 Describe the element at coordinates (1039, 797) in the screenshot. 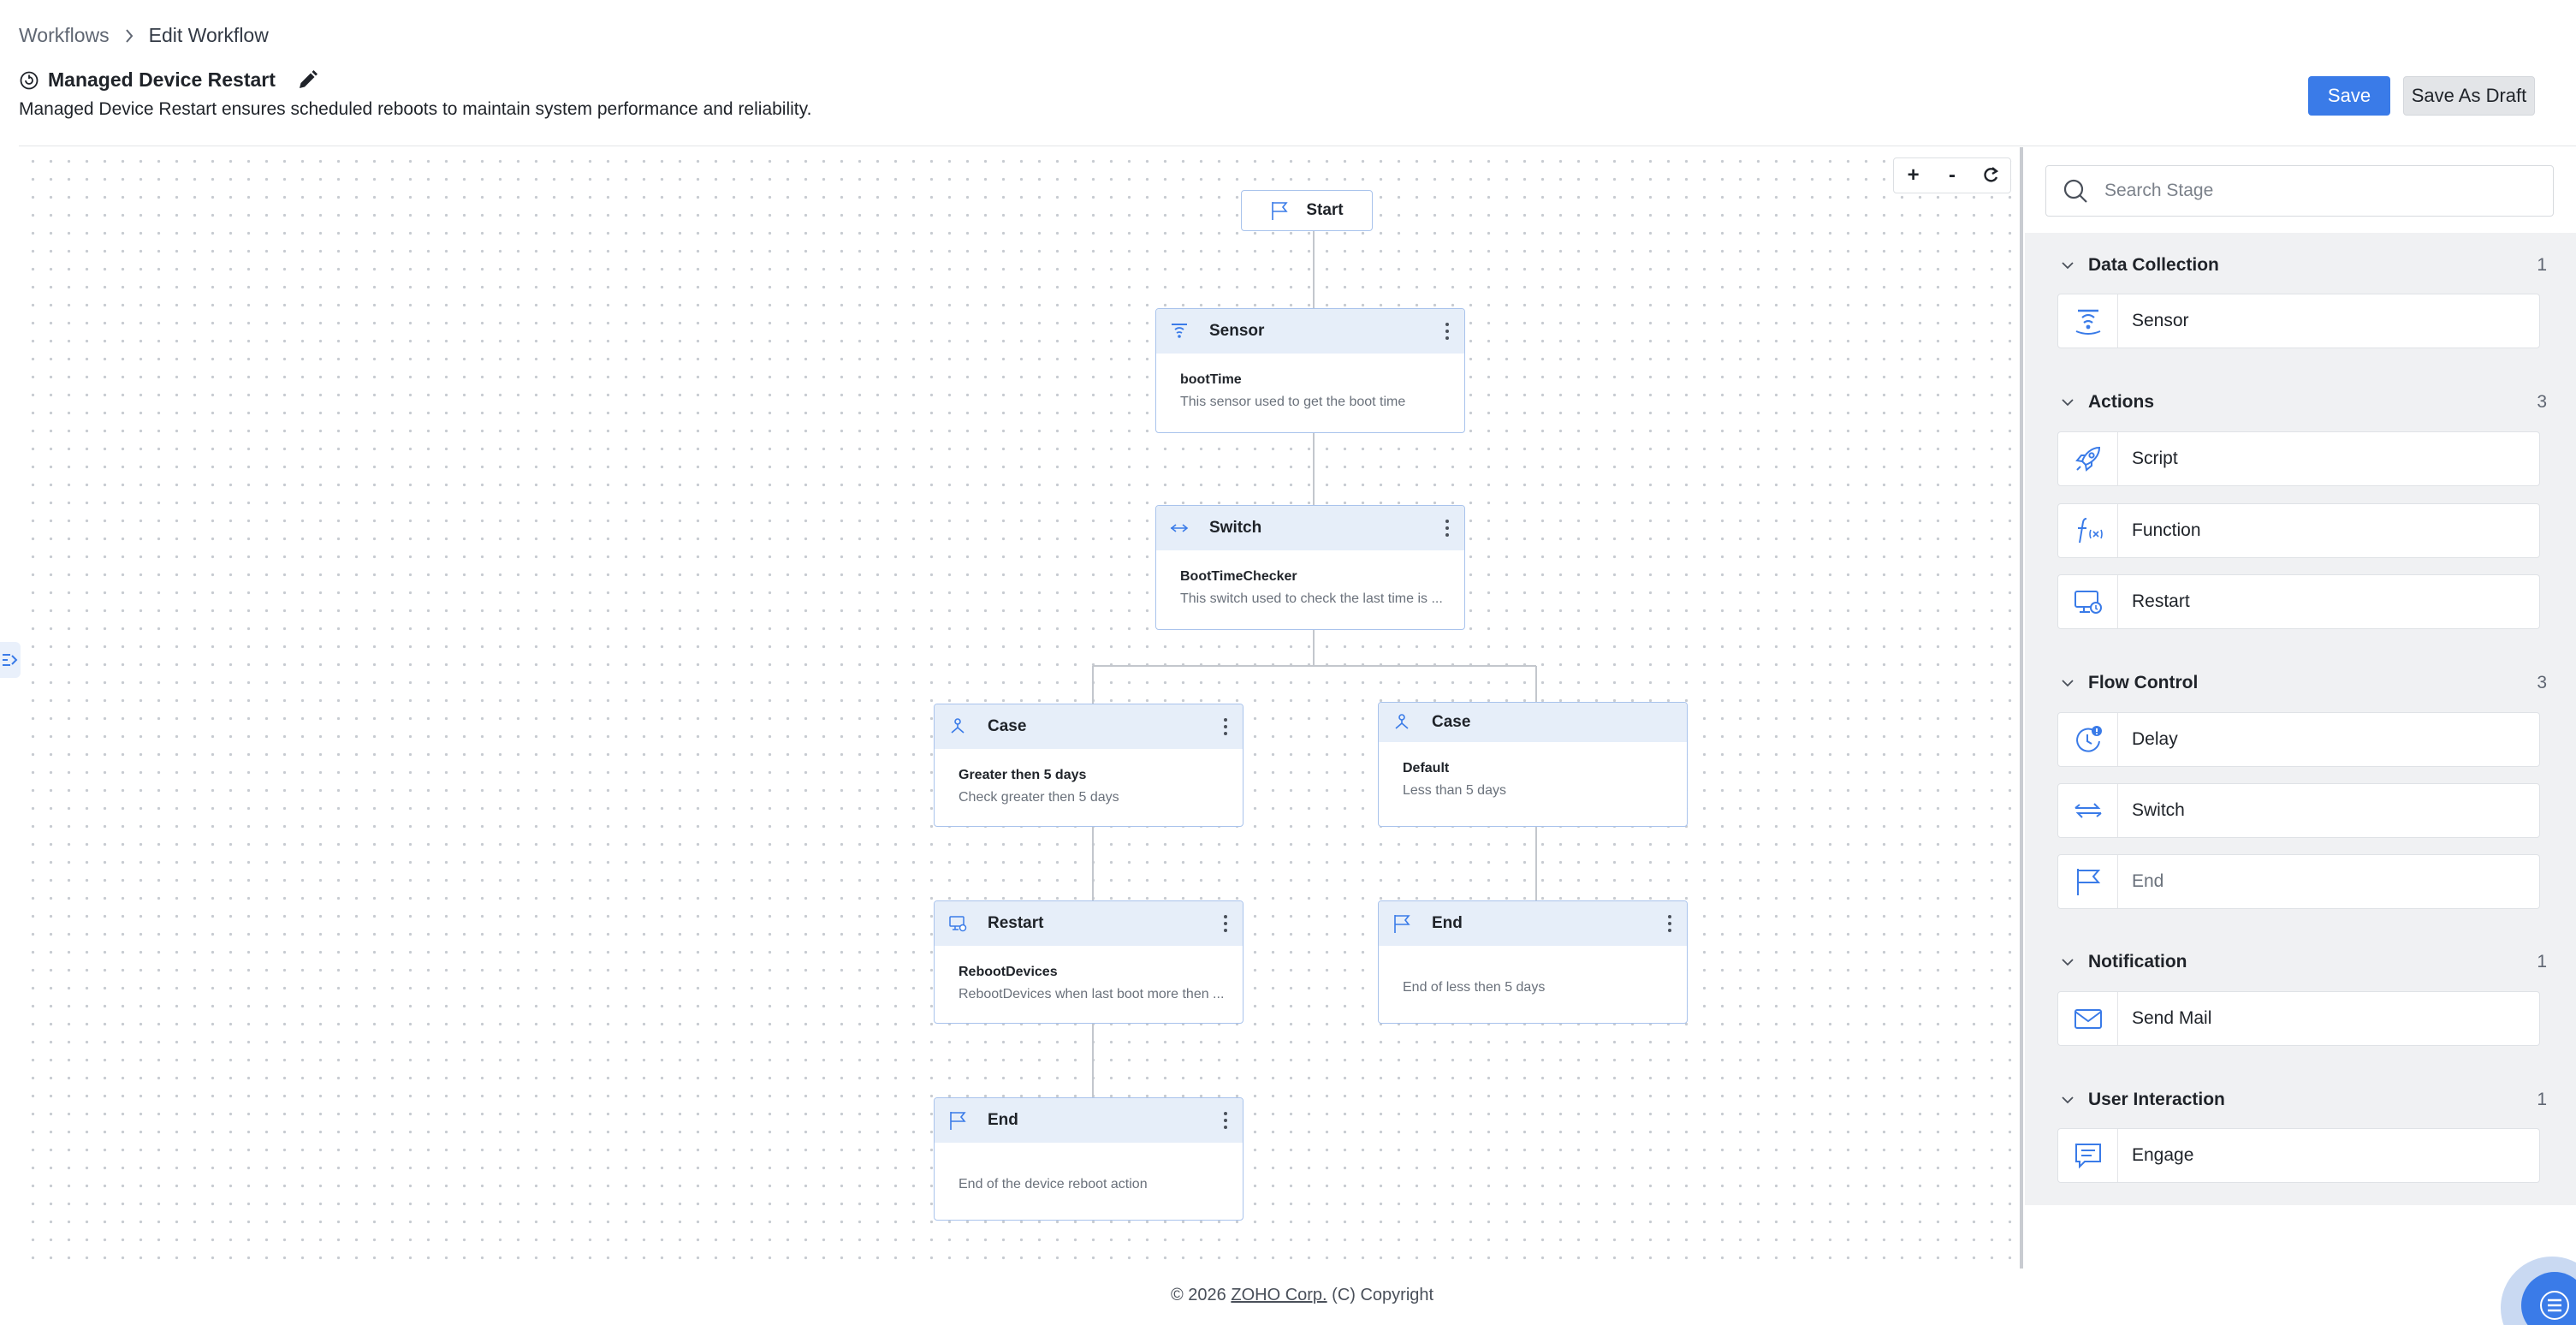

I see `node-description: Check greater then 5 days` at that location.